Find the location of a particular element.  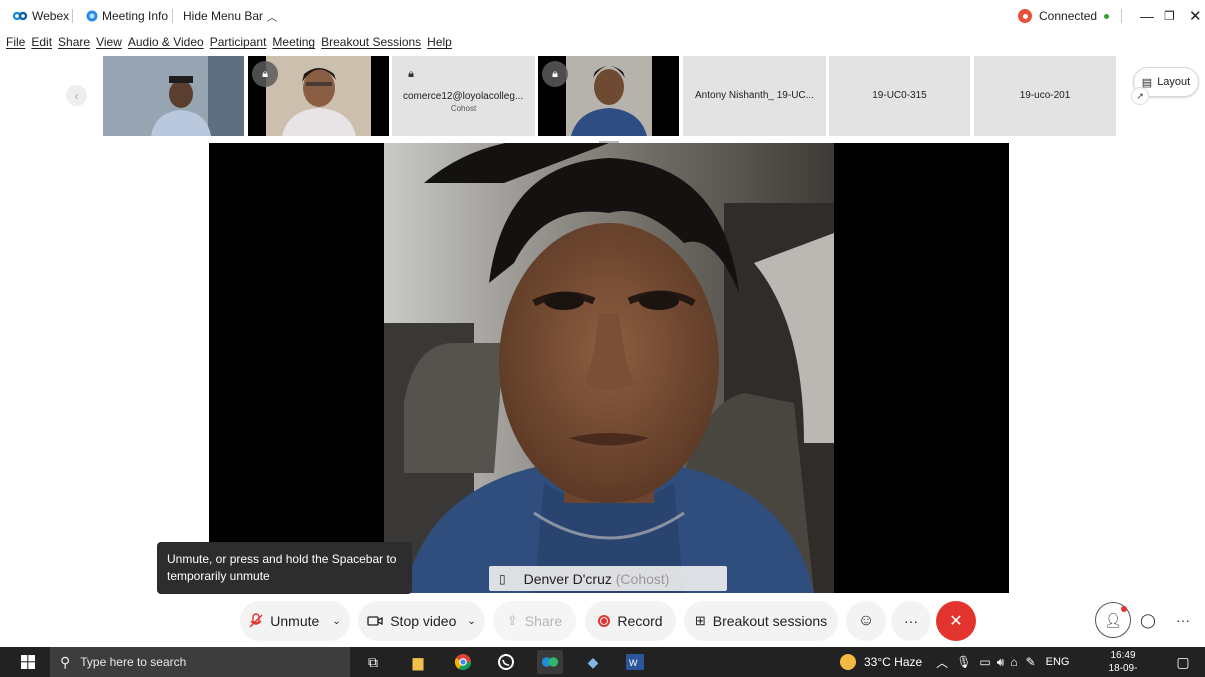

record-button: Record is located at coordinates (630, 621).